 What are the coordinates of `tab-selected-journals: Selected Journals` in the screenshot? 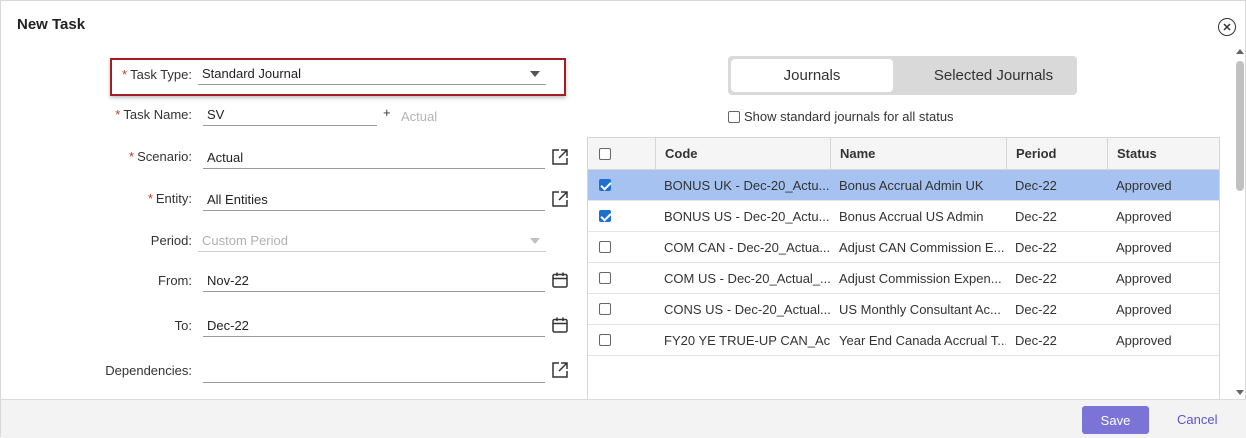 It's located at (993, 75).